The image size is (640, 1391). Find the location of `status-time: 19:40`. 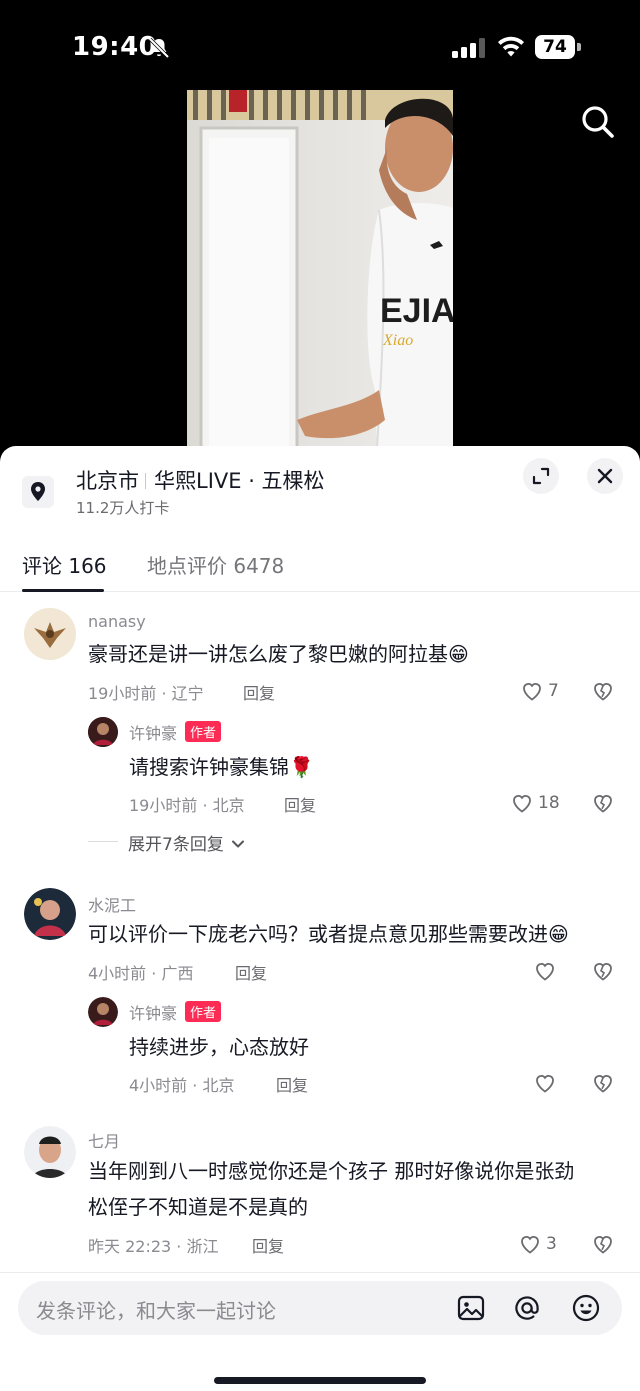

status-time: 19:40 is located at coordinates (115, 47).